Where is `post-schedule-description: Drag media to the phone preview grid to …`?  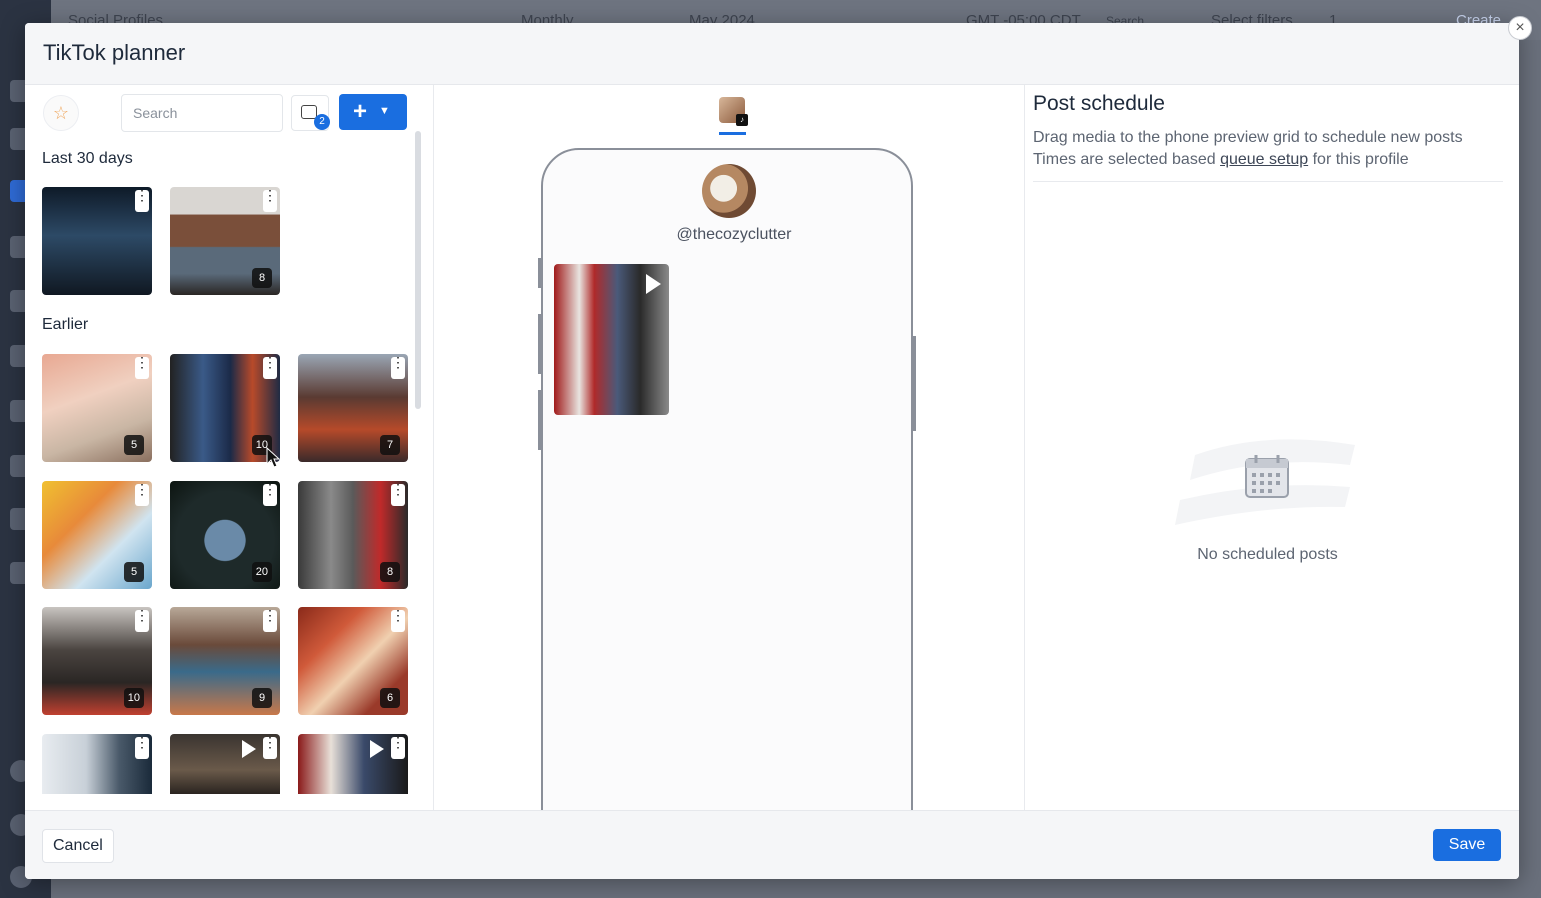
post-schedule-description: Drag media to the phone preview grid to … is located at coordinates (1248, 137).